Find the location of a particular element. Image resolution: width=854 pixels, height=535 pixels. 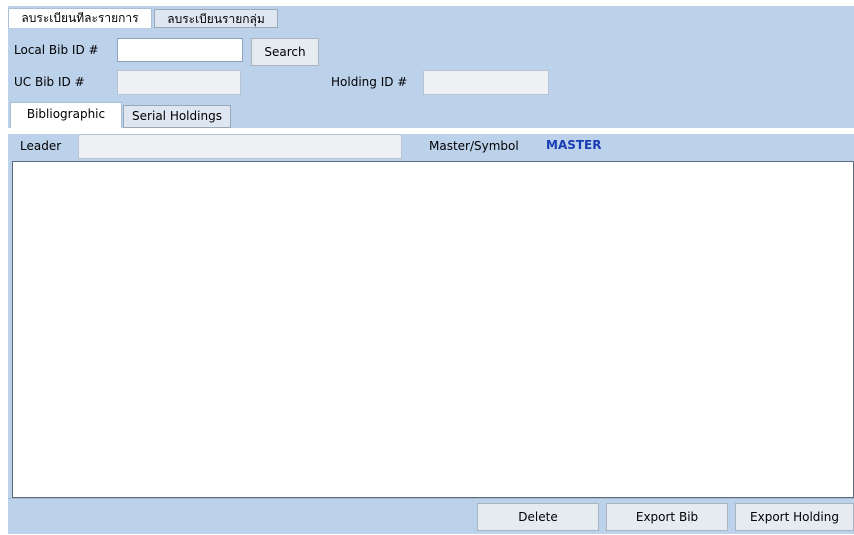

uc-bib-id-label: UC Bib ID # is located at coordinates (49, 82).